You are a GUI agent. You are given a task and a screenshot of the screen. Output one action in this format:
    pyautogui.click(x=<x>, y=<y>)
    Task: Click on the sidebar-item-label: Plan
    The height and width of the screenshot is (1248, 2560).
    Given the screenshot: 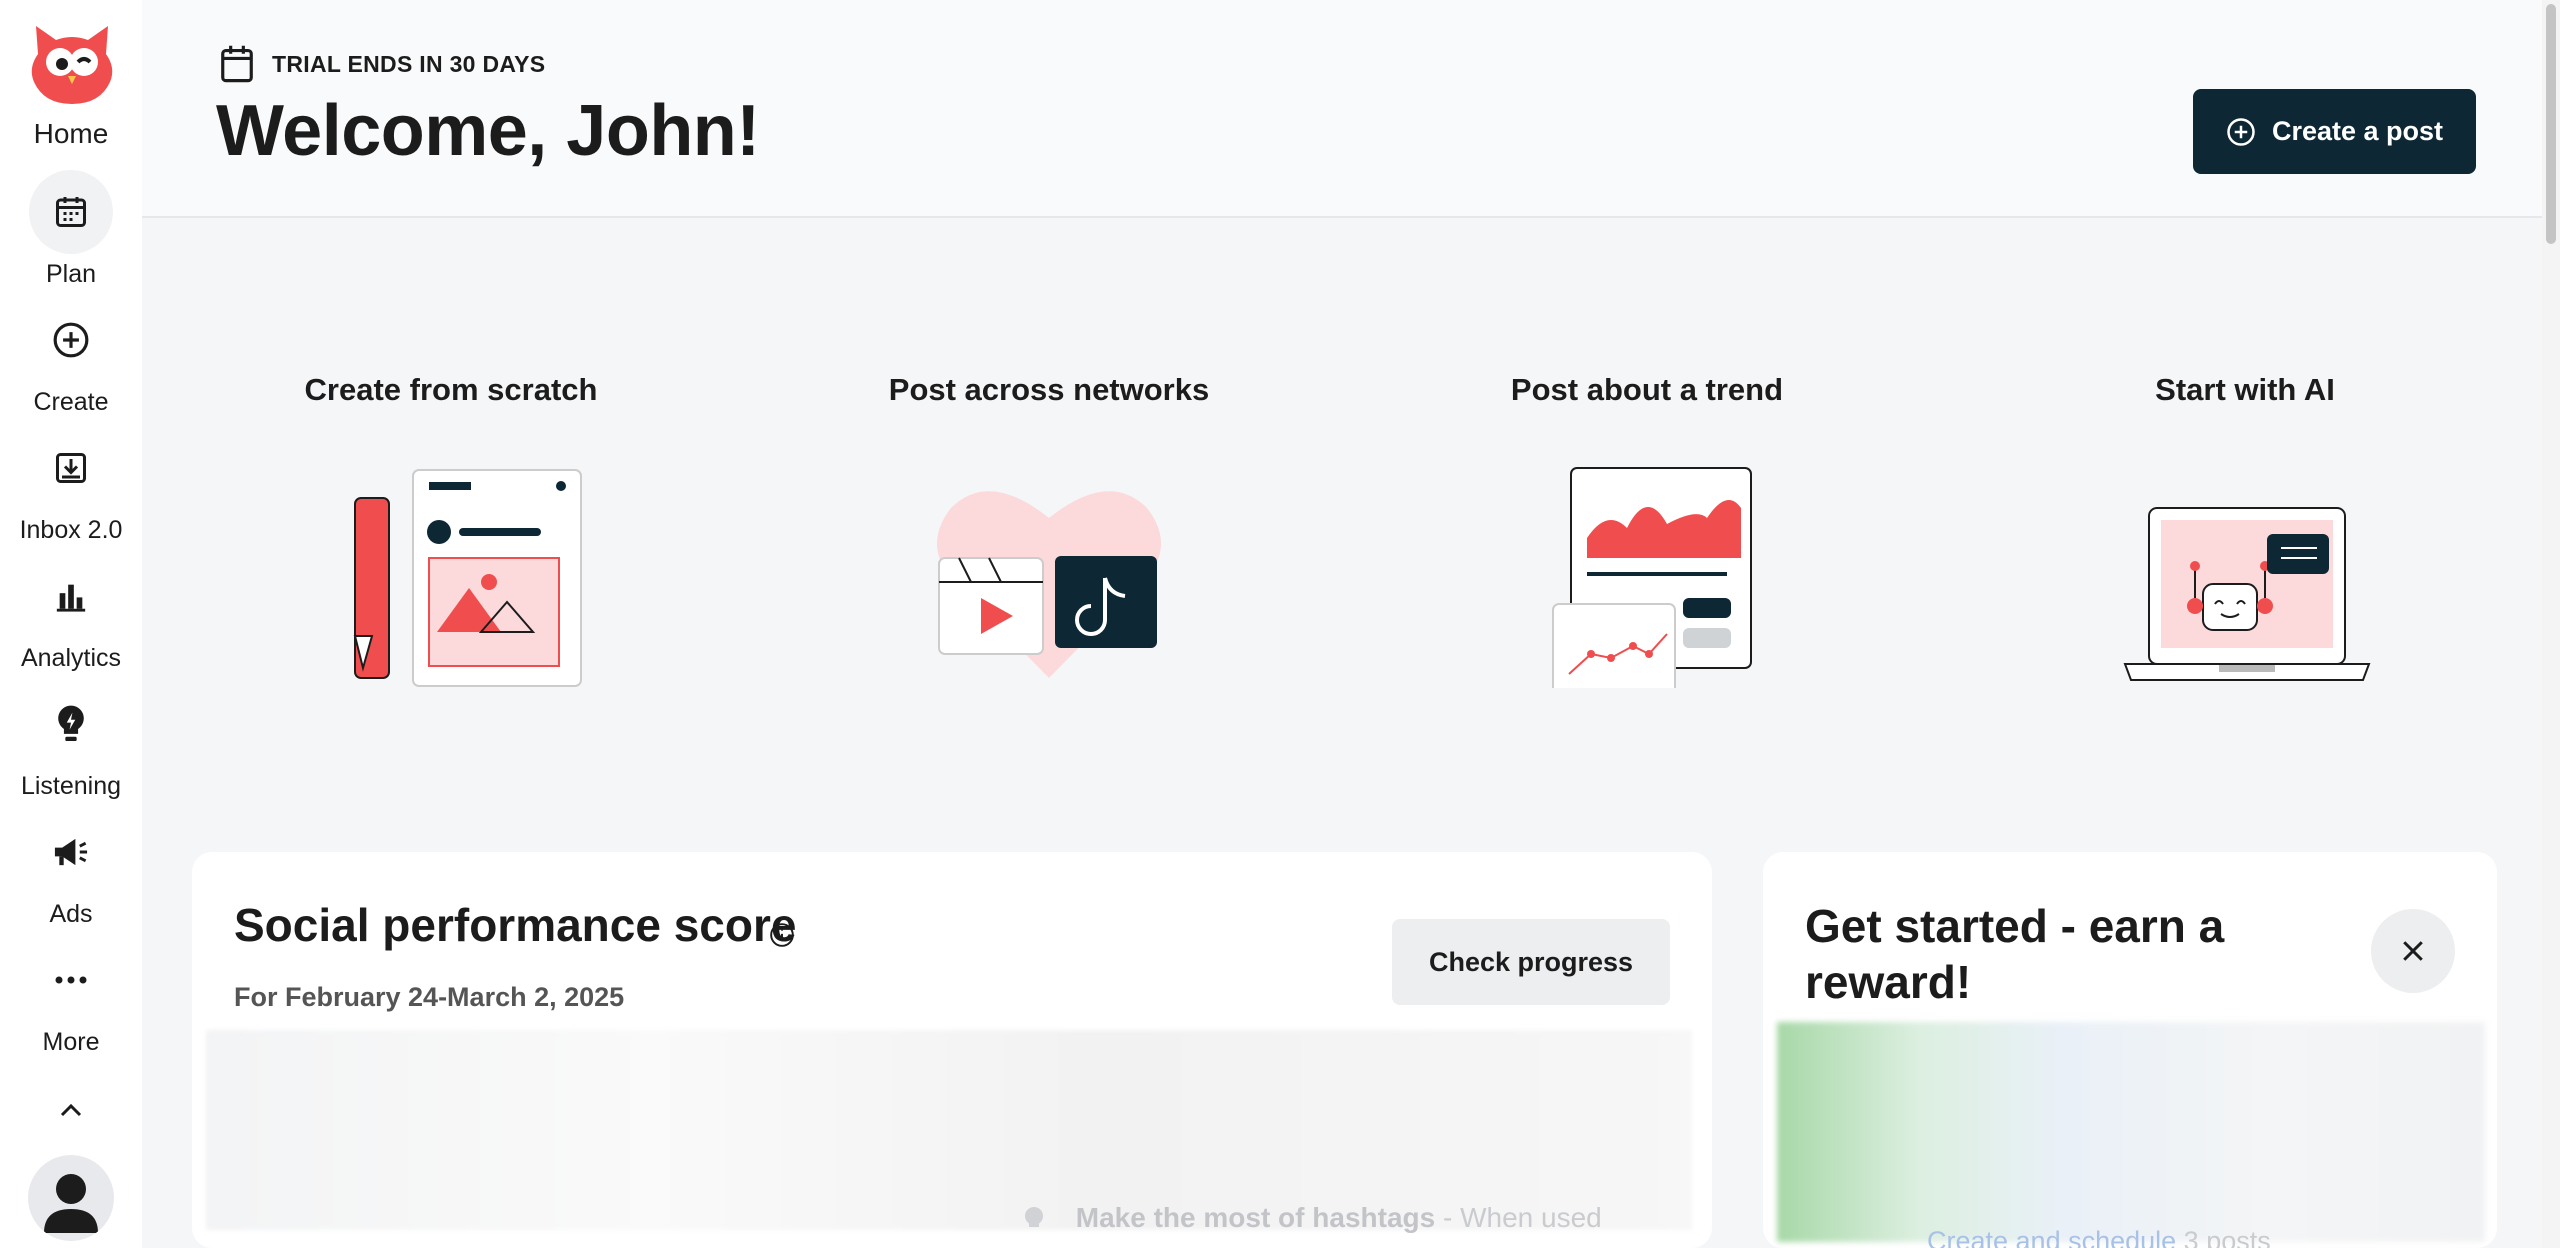 What is the action you would take?
    pyautogui.click(x=71, y=274)
    